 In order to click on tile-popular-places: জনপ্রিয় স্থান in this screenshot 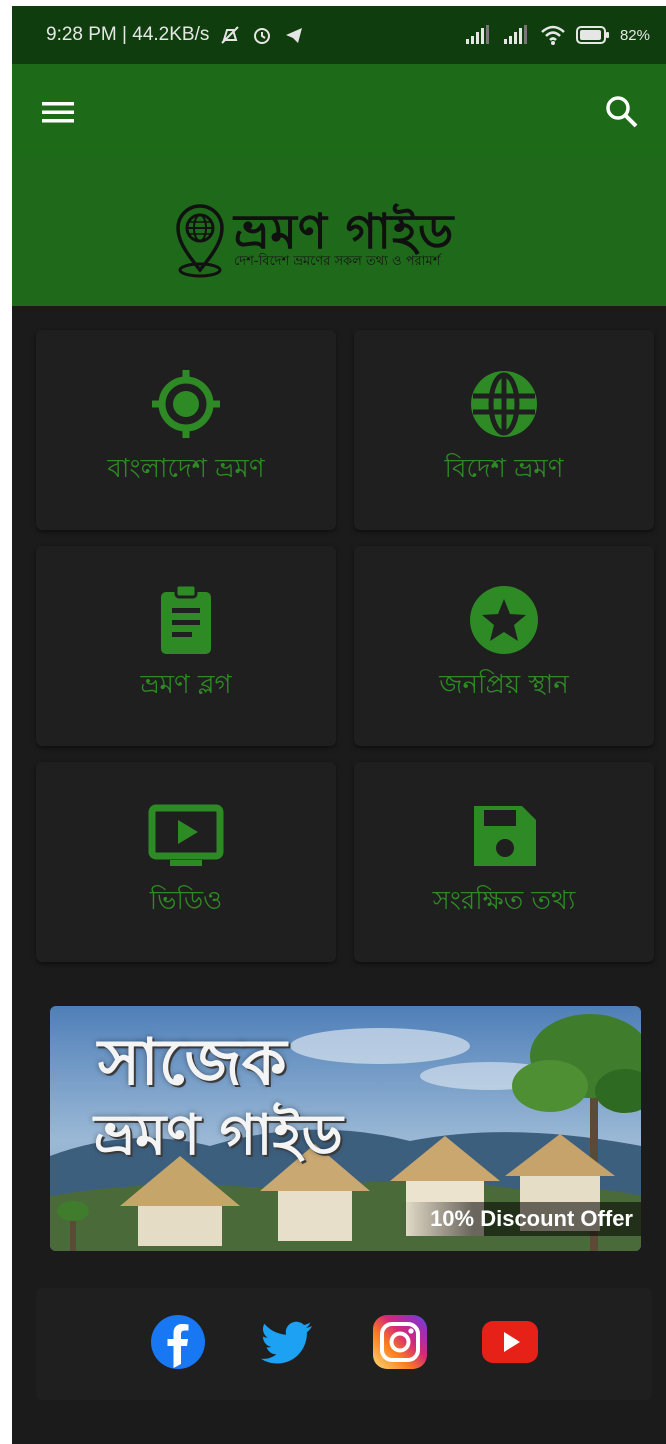, I will do `click(504, 646)`.